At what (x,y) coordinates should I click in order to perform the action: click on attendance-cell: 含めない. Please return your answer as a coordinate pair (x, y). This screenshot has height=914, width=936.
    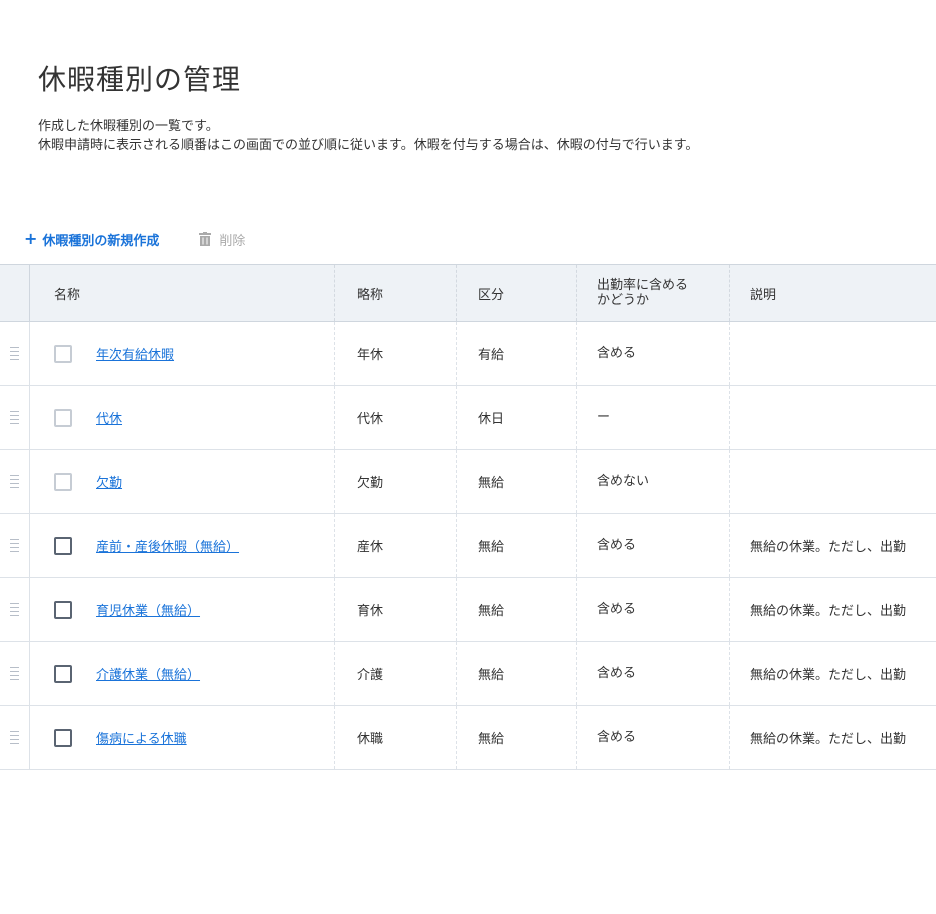
    Looking at the image, I should click on (652, 481).